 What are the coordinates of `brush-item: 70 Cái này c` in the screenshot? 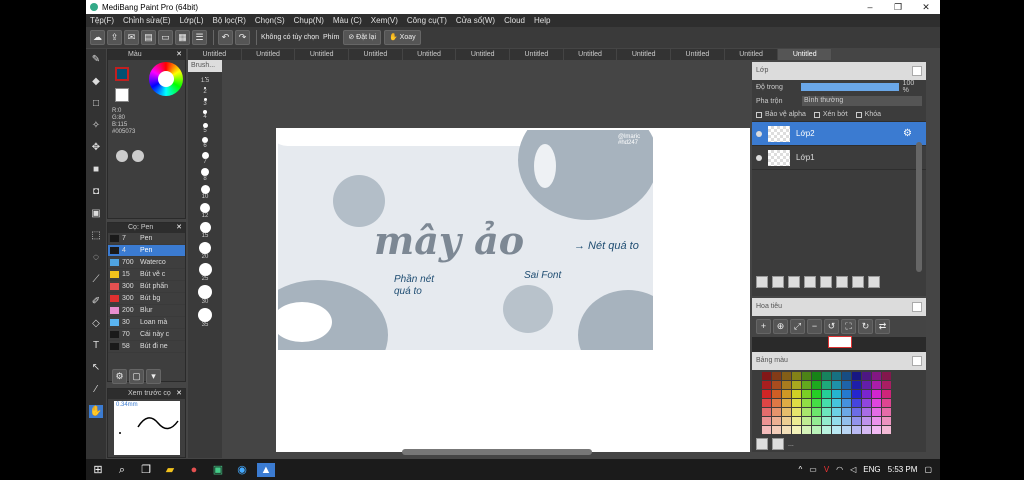 It's located at (146, 335).